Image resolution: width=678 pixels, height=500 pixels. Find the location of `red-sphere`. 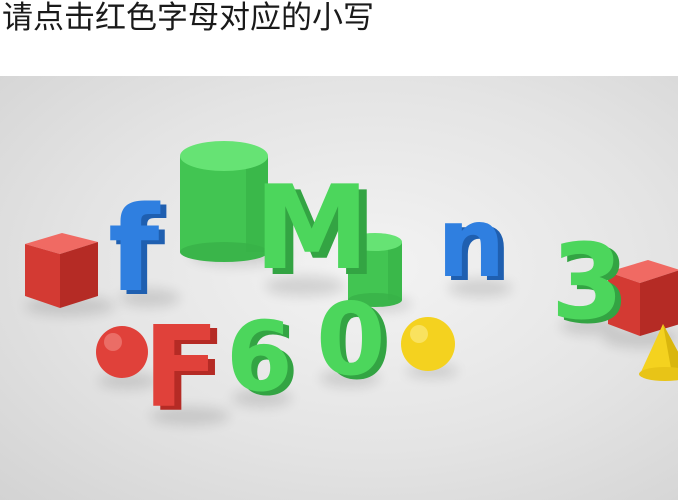

red-sphere is located at coordinates (122, 352).